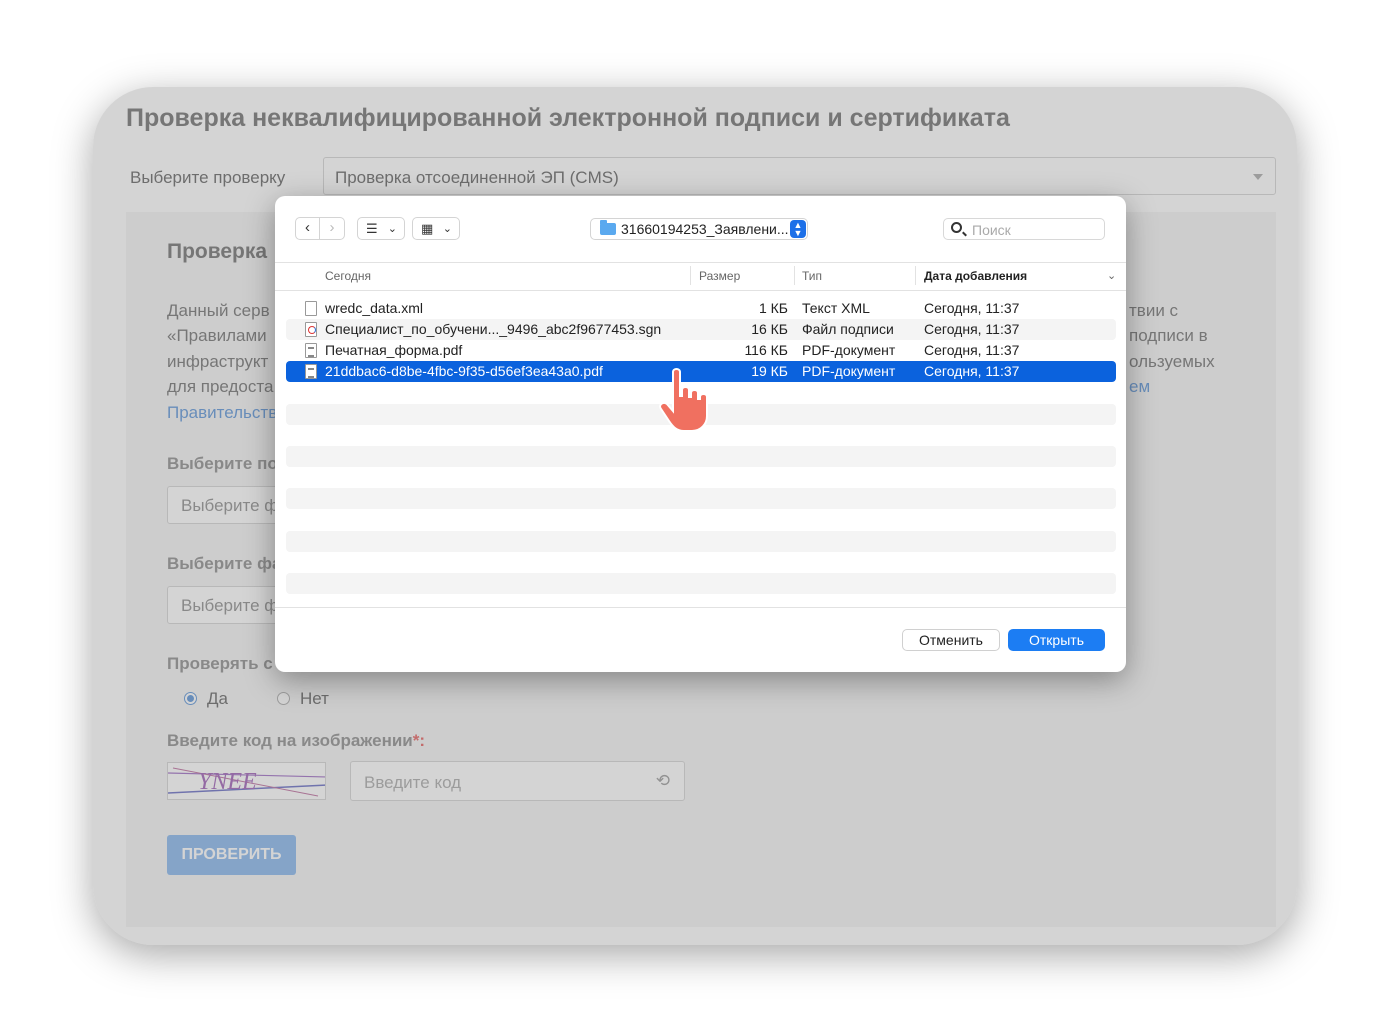 The height and width of the screenshot is (1032, 1390). I want to click on pointer-hand-icon, so click(683, 400).